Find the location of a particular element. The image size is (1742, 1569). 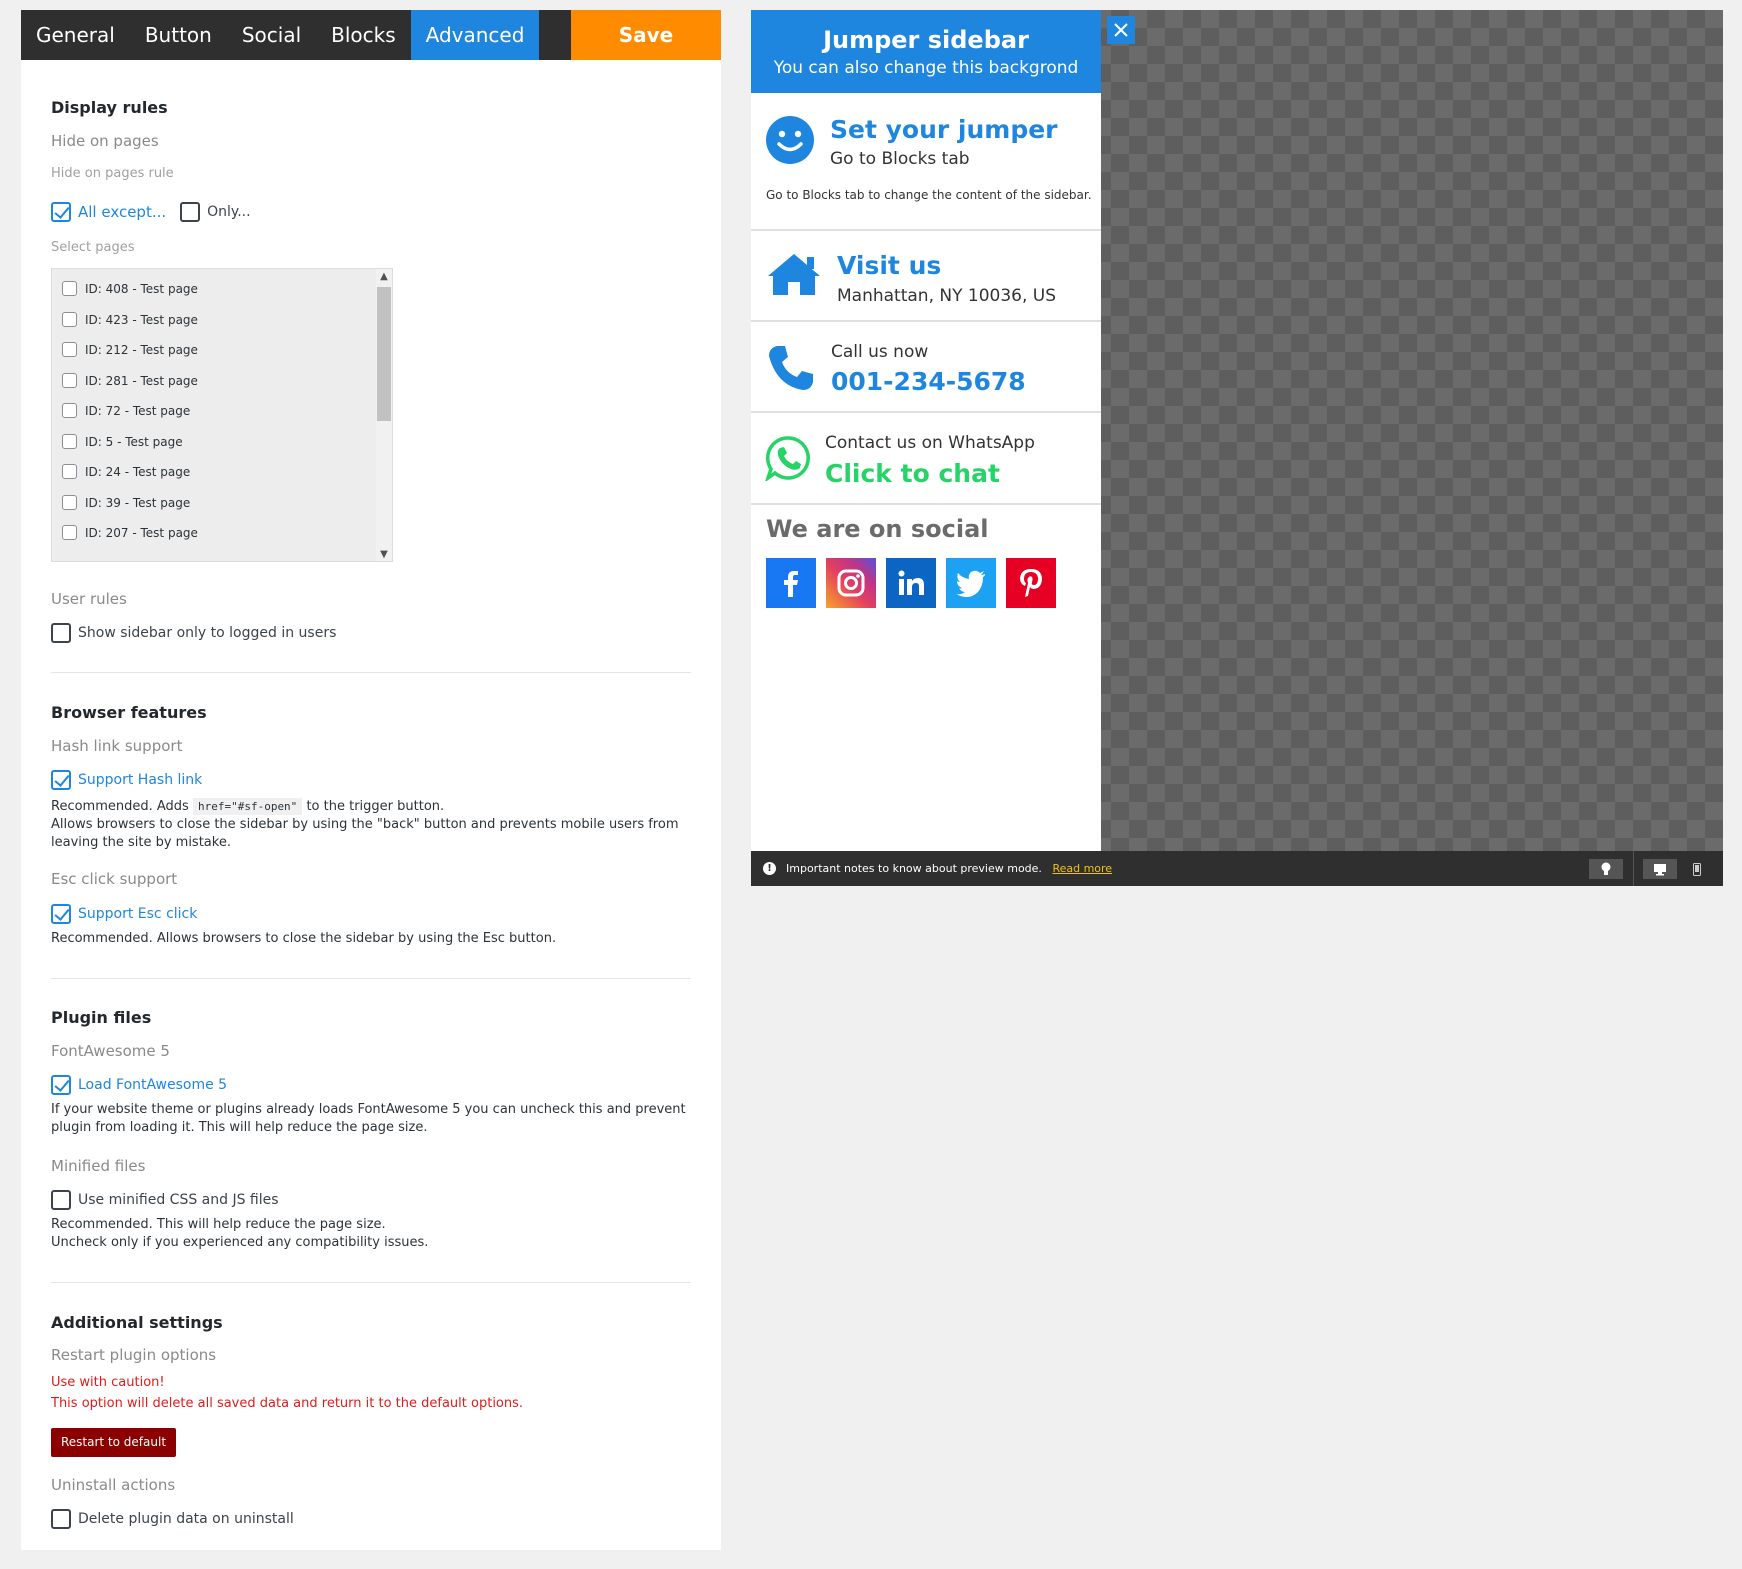

minified-option: Use minified CSS and JS files is located at coordinates (165, 1200).